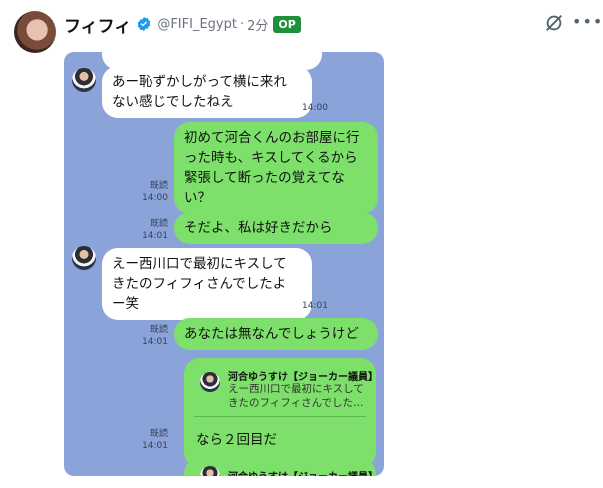  What do you see at coordinates (280, 416) in the screenshot?
I see `reply-divider` at bounding box center [280, 416].